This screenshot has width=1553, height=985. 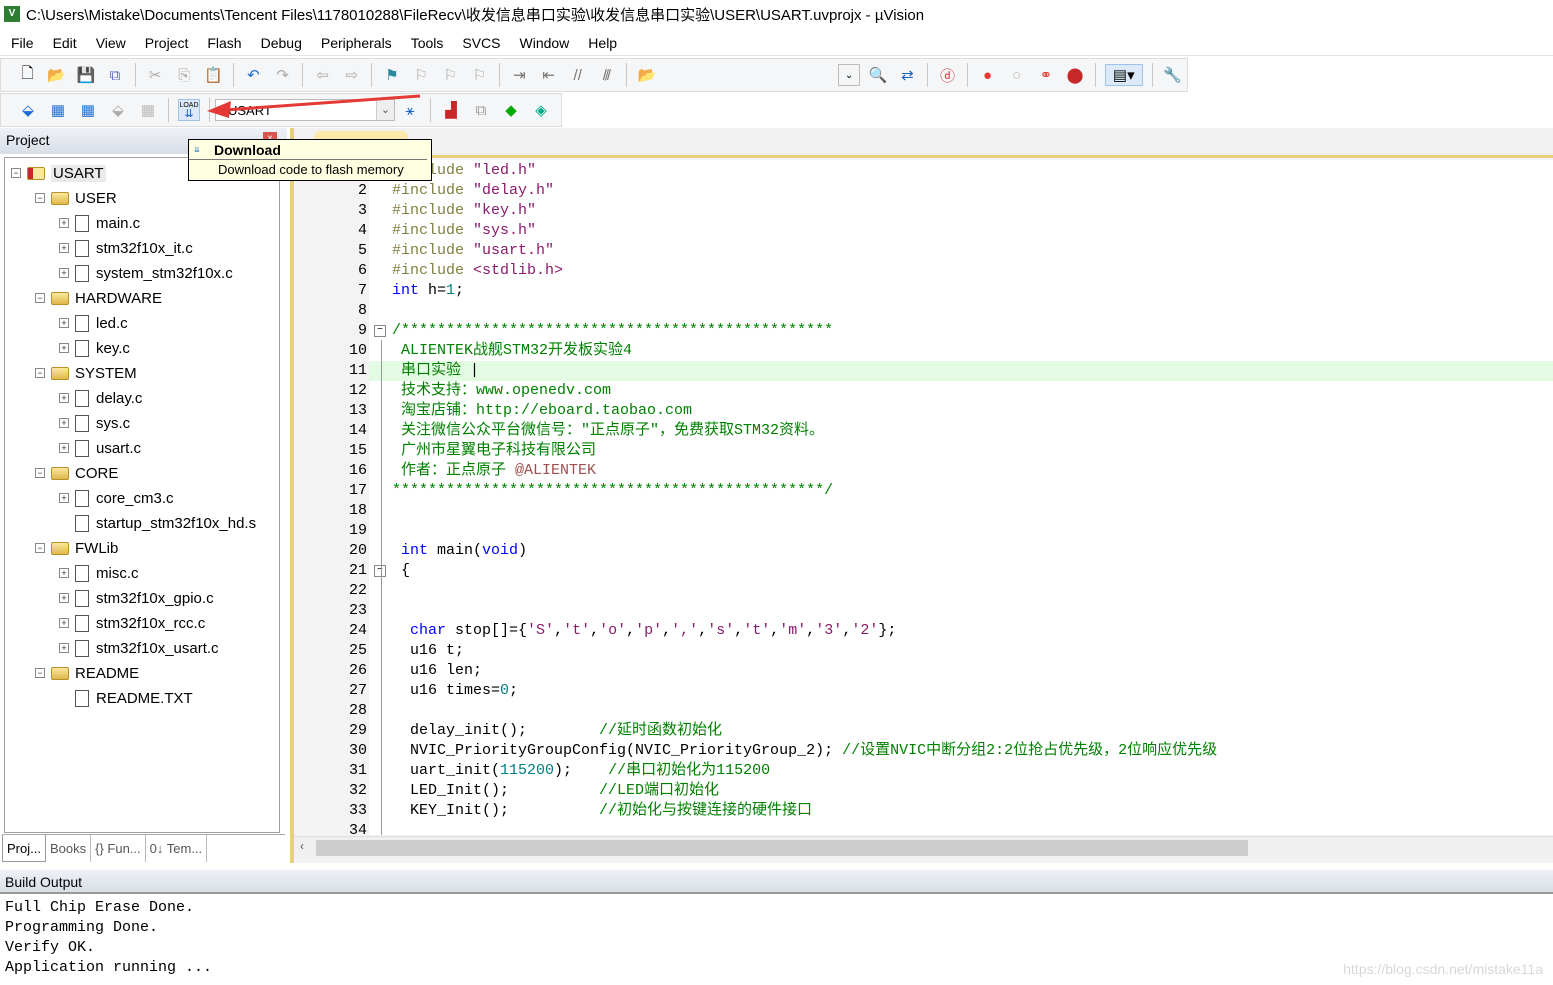 I want to click on tree-file-item: + key.c, so click(x=94, y=348).